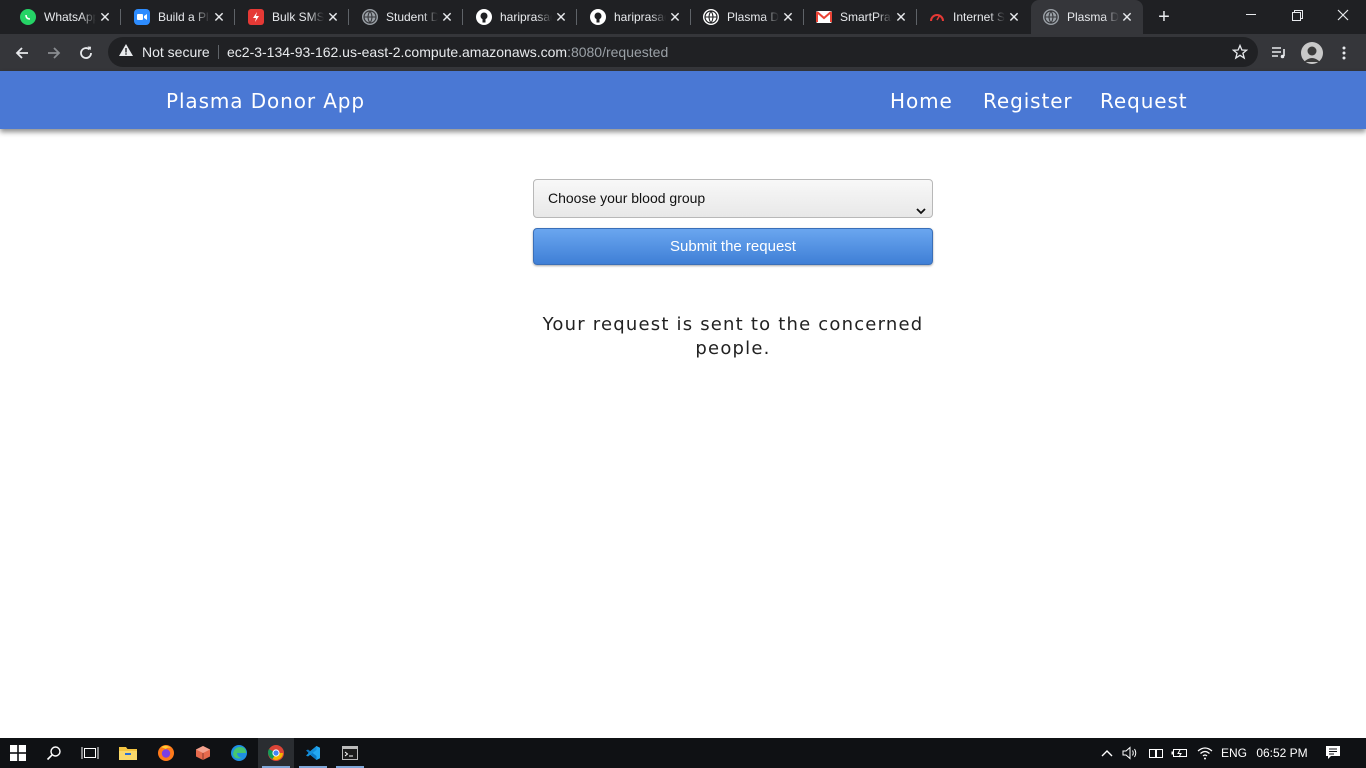 The image size is (1366, 768). What do you see at coordinates (733, 246) in the screenshot?
I see `submit-request-button: Submit the request` at bounding box center [733, 246].